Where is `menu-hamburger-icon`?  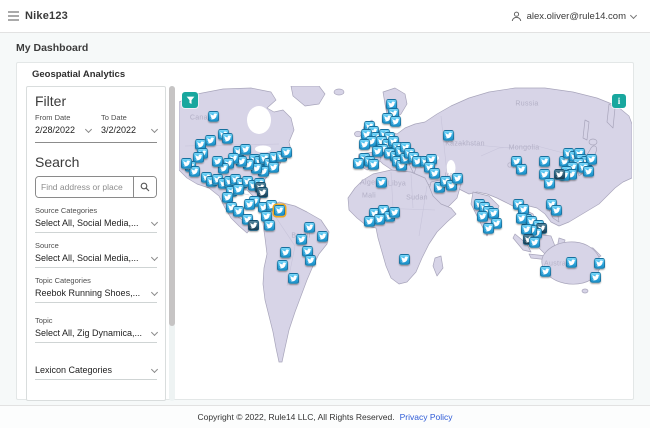 menu-hamburger-icon is located at coordinates (13, 16).